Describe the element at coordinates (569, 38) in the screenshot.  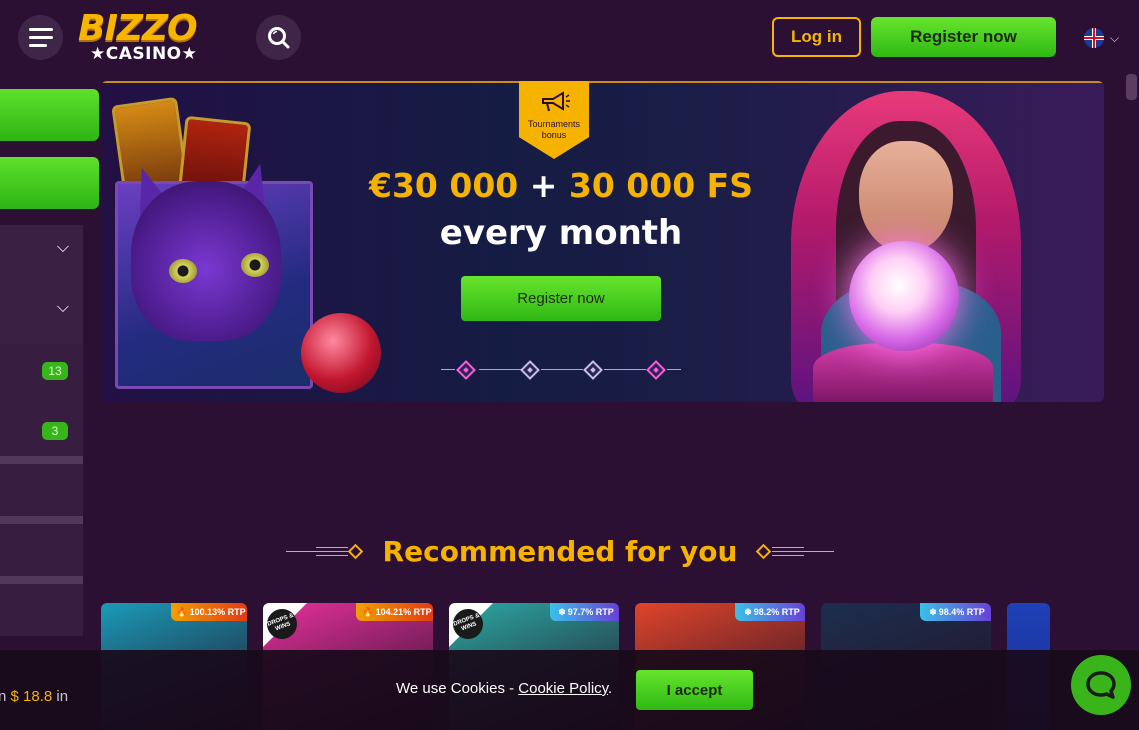
I see `header: BIZZO ★CASINO★ Log in Register now ⌵` at that location.